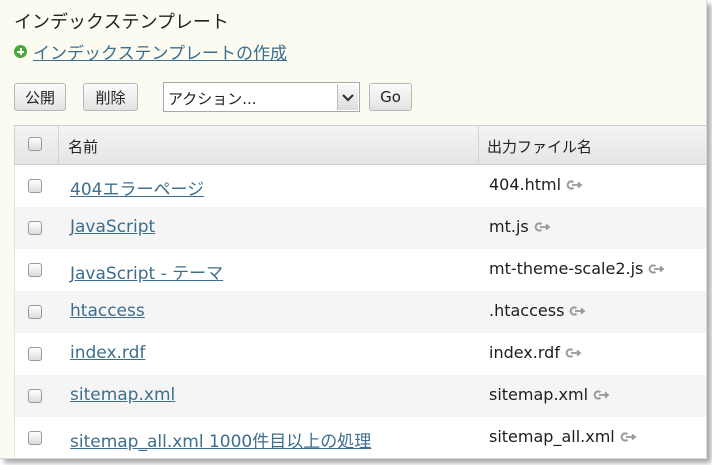 The height and width of the screenshot is (465, 712). I want to click on table-row: index.rdf index.rdf, so click(360, 354).